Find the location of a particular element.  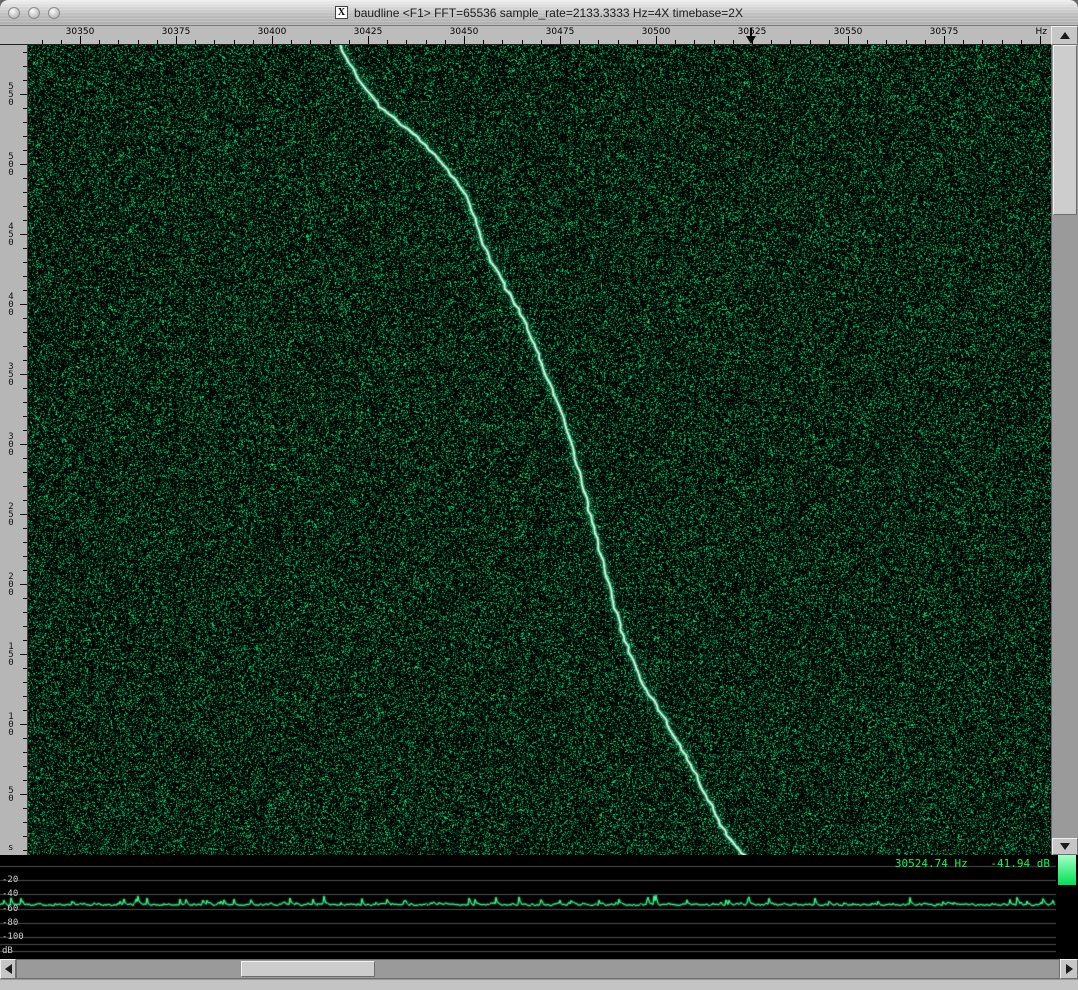

freq-label: 30550 is located at coordinates (848, 32).